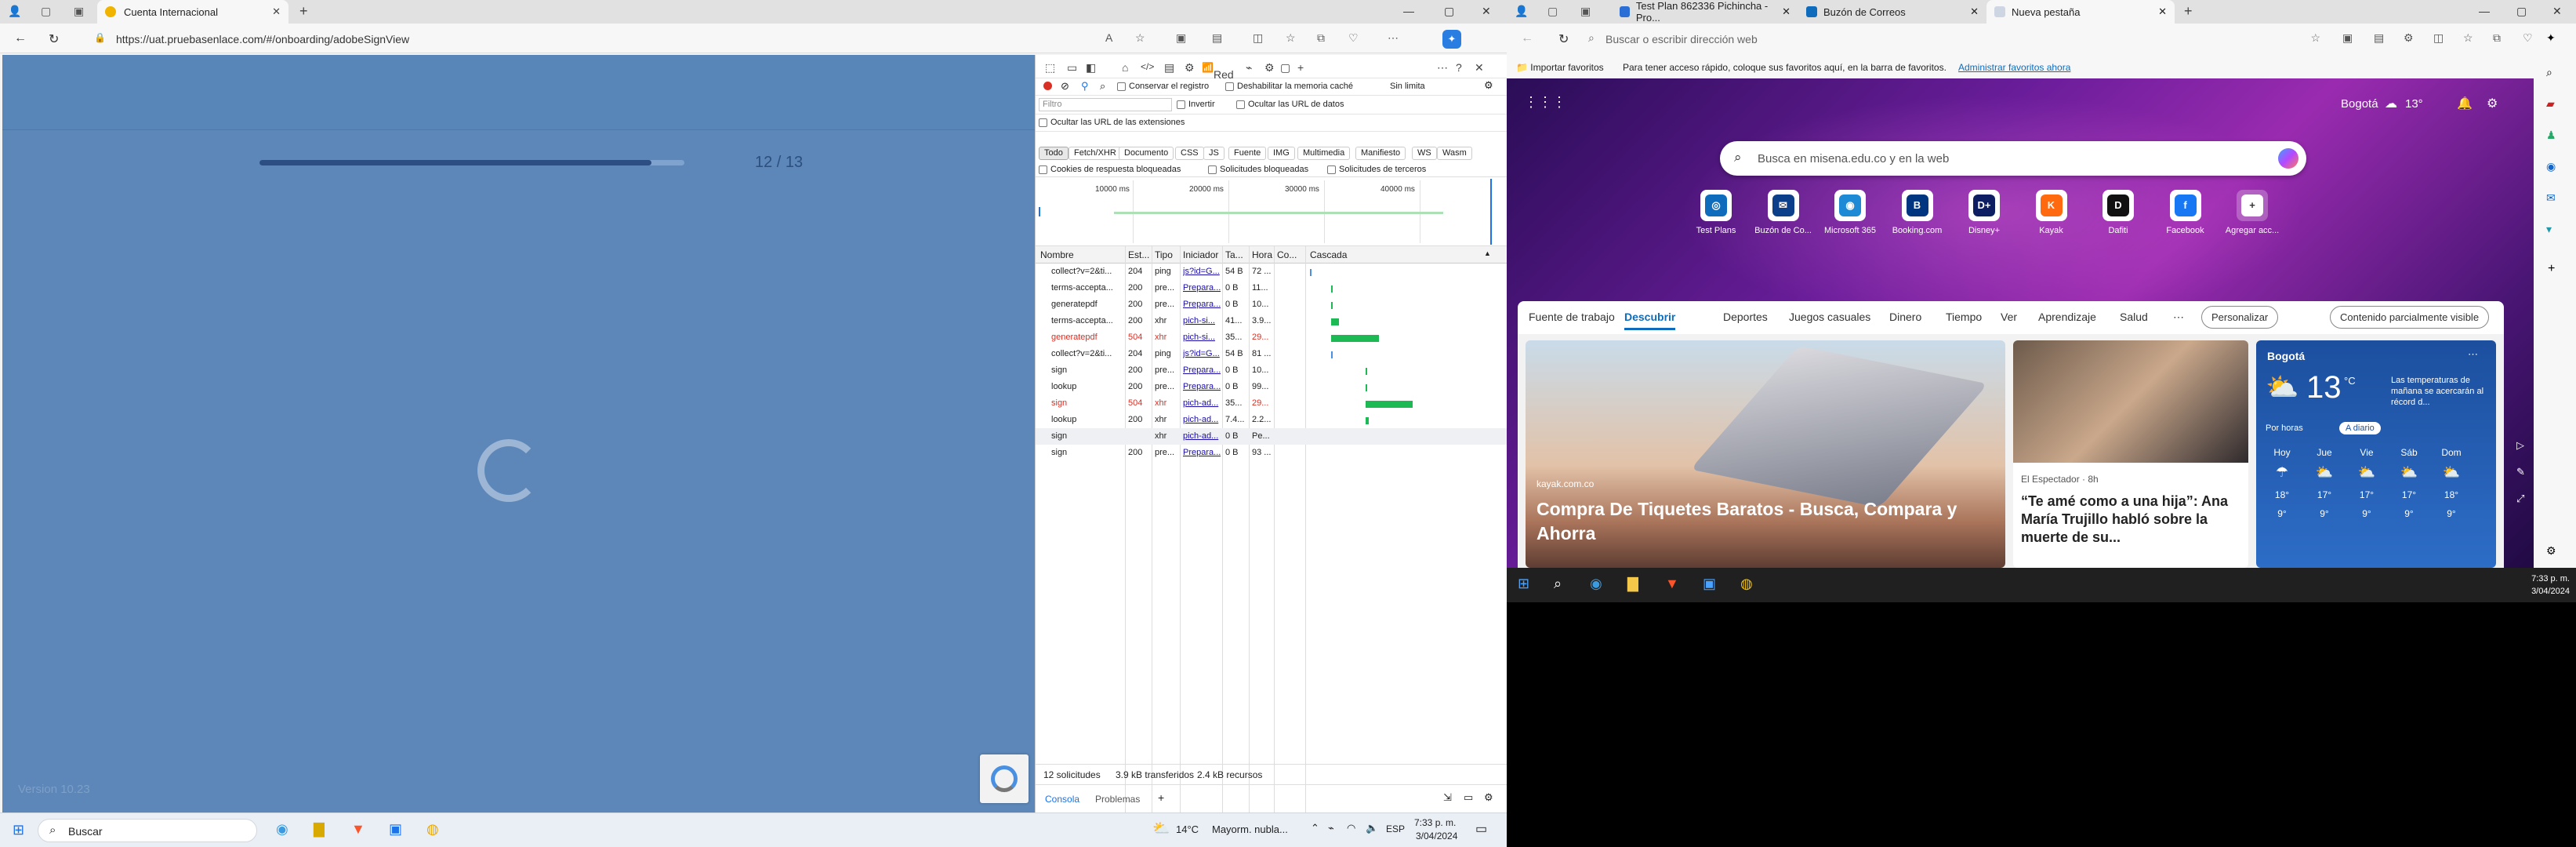  Describe the element at coordinates (1289, 86) in the screenshot. I see `disable-cache-checkbox: Deshabilitar la memoria caché` at that location.